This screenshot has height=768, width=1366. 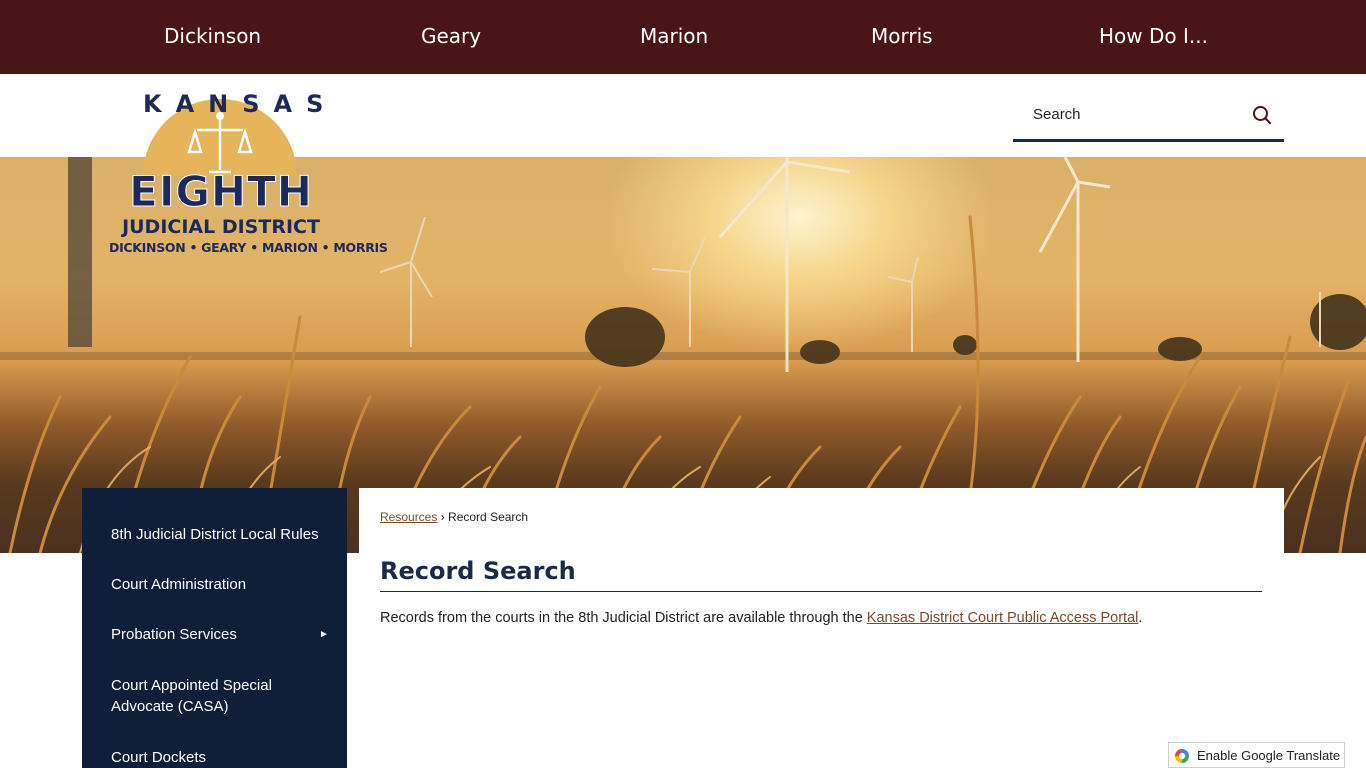 I want to click on google-translate-button: Enable Google Translate, so click(x=1256, y=755).